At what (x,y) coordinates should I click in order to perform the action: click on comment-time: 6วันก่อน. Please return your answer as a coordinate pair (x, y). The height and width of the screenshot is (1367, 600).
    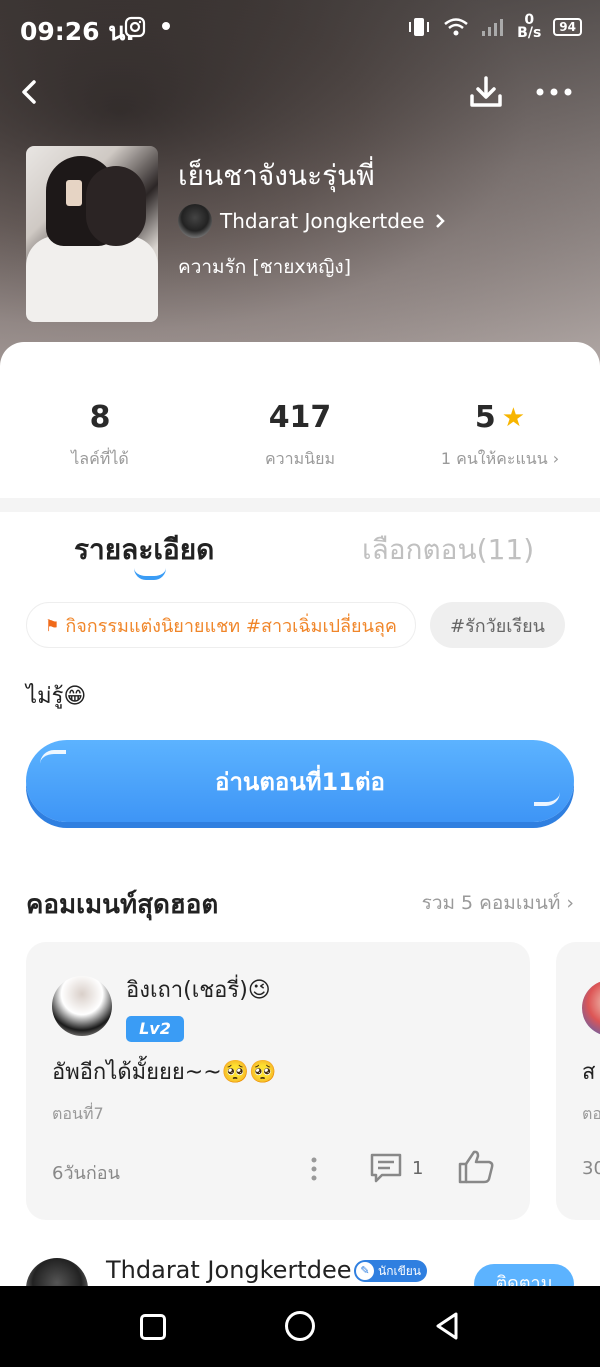
    Looking at the image, I should click on (86, 1173).